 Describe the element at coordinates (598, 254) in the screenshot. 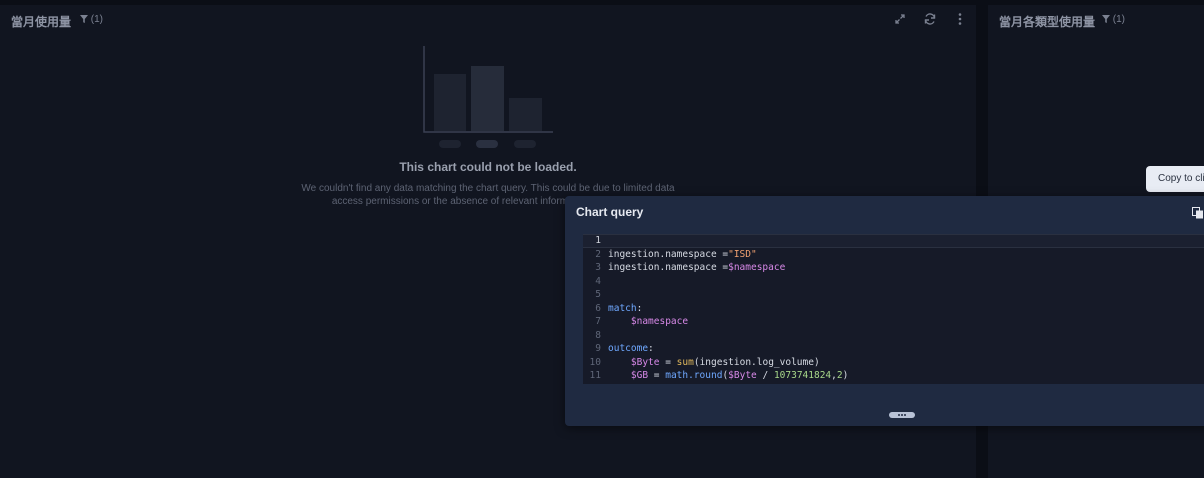

I see `line-number: 2` at that location.